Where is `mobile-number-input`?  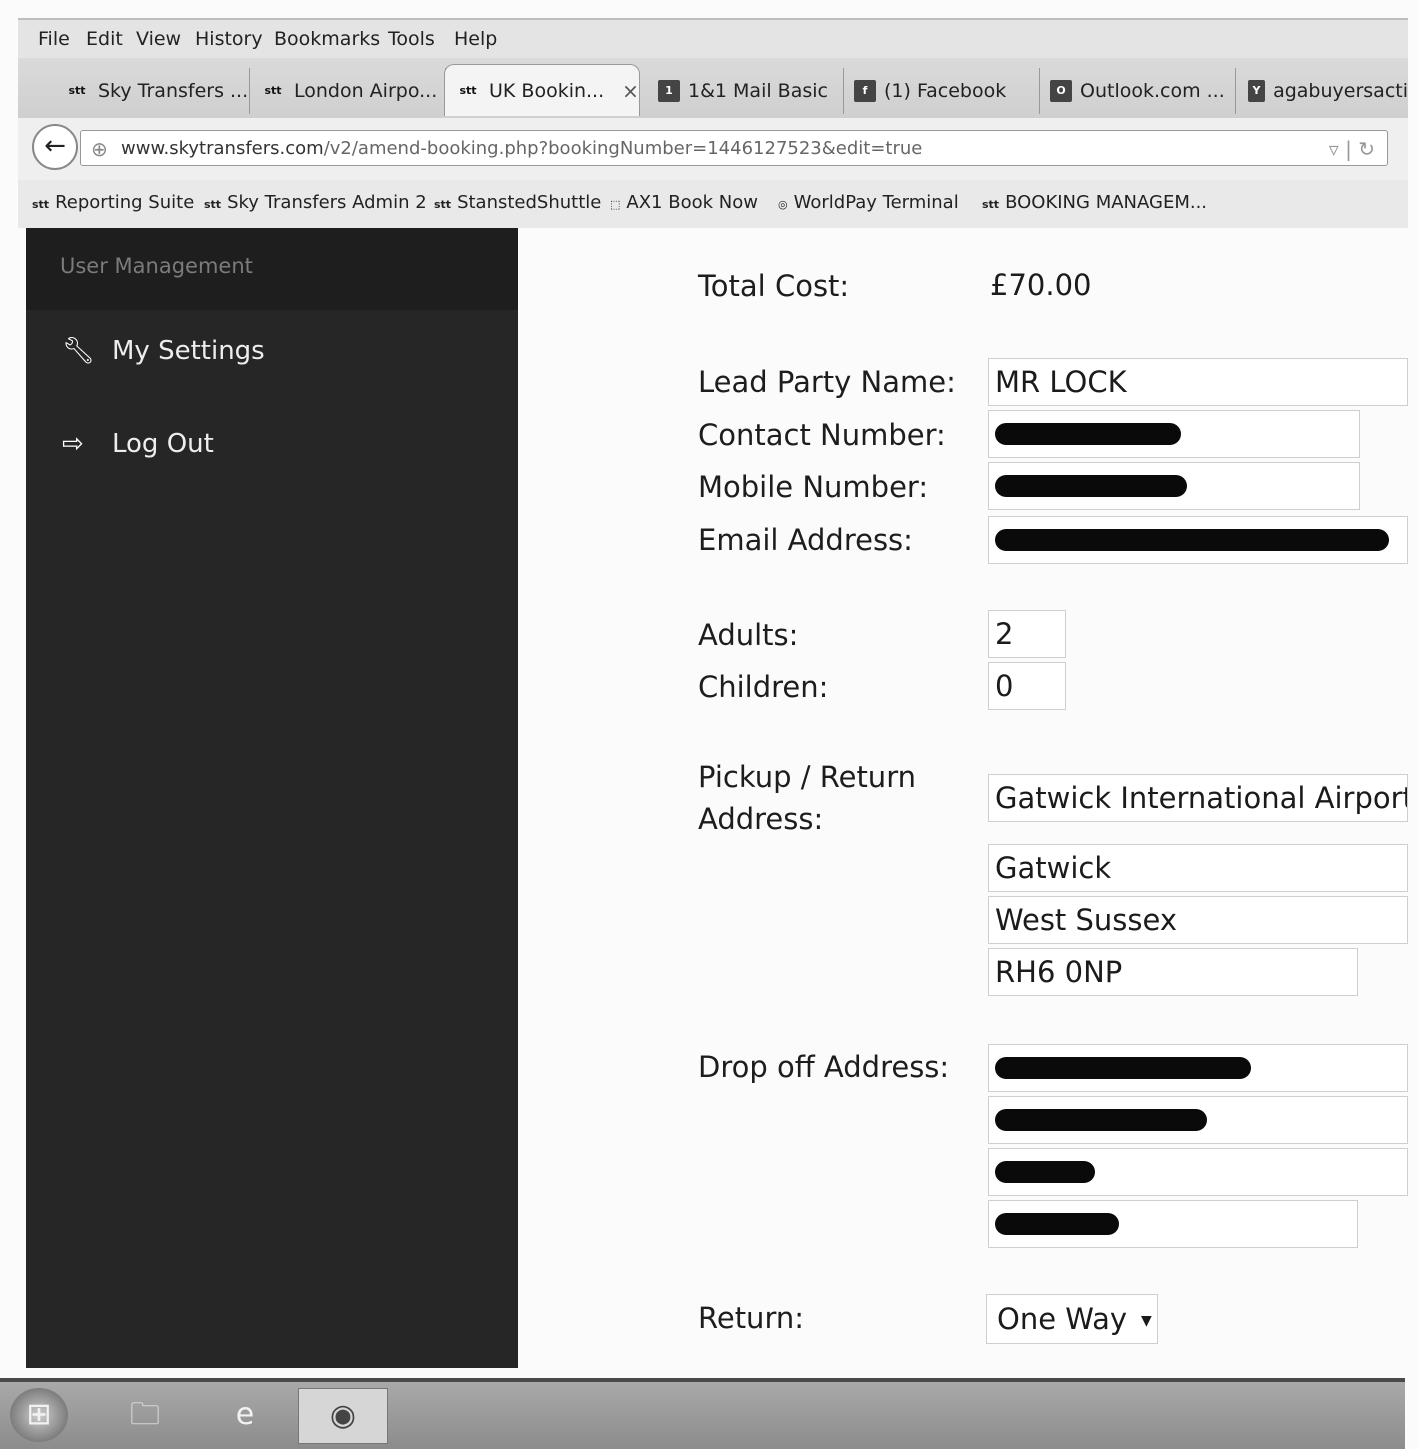
mobile-number-input is located at coordinates (1174, 486).